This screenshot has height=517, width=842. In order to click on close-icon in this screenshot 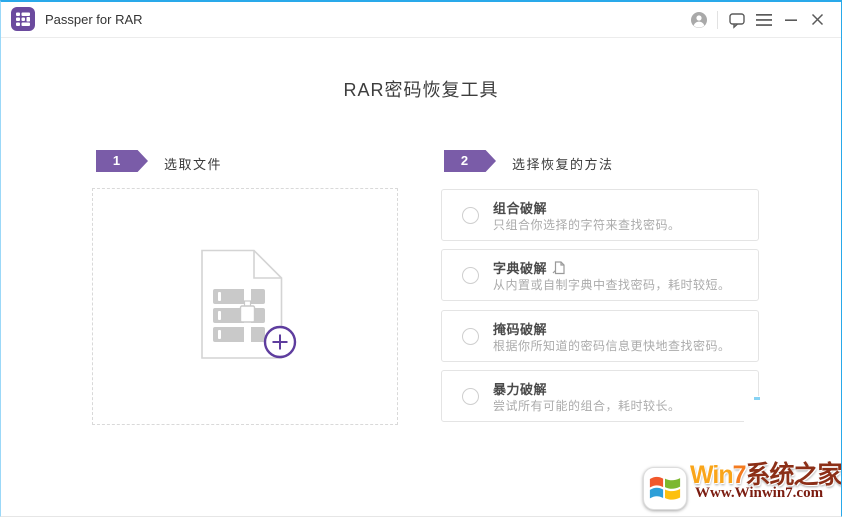, I will do `click(817, 19)`.